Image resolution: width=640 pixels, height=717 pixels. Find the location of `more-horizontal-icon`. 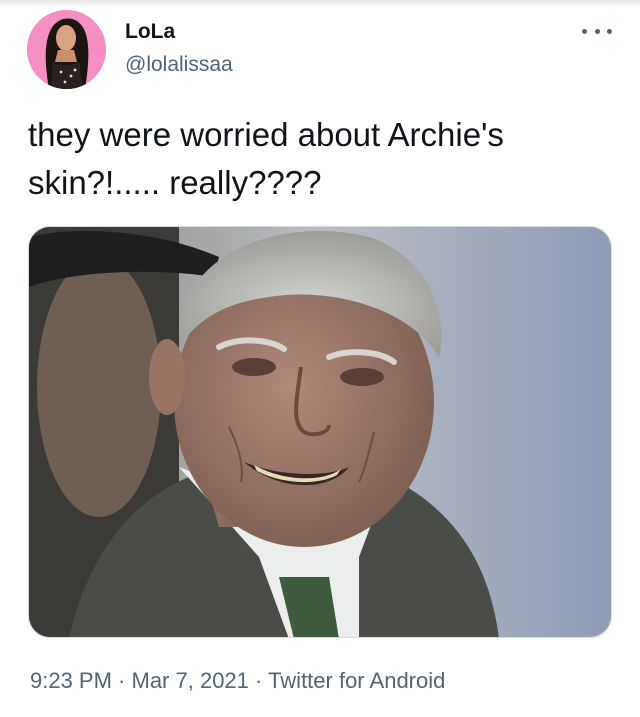

more-horizontal-icon is located at coordinates (597, 31).